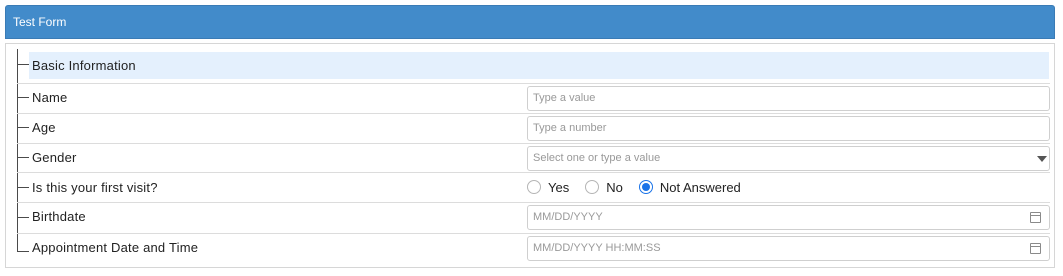 This screenshot has width=1063, height=276. What do you see at coordinates (40, 22) in the screenshot?
I see `form-title: Test Form` at bounding box center [40, 22].